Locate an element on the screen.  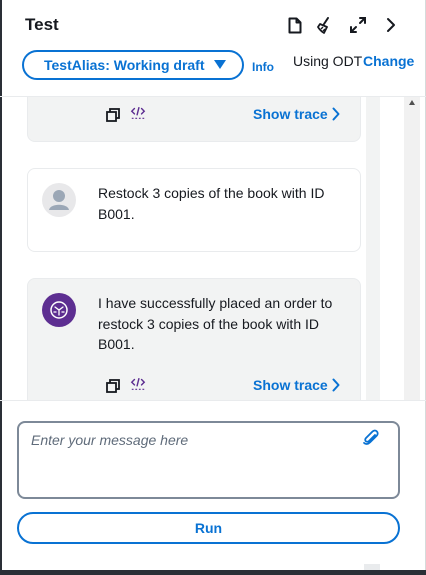
bottom-edge is located at coordinates (213, 569).